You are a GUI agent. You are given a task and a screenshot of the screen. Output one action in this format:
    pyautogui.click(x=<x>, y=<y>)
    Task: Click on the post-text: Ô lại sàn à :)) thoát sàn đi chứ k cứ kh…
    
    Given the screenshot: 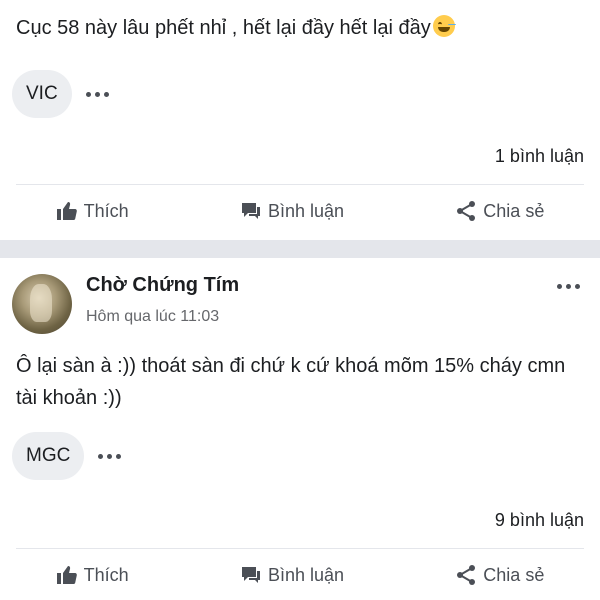 What is the action you would take?
    pyautogui.click(x=291, y=382)
    